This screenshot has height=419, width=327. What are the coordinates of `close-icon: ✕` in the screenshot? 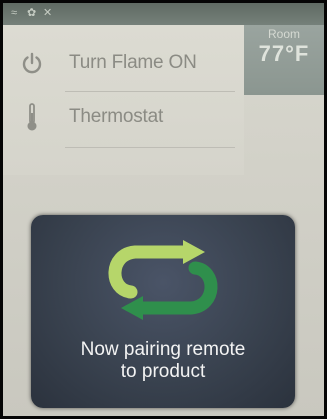 It's located at (48, 13).